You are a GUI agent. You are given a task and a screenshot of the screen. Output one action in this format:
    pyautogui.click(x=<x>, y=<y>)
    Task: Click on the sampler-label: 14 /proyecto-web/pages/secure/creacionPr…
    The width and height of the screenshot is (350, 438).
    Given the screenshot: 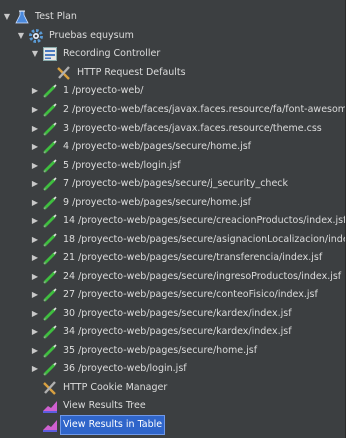 What is the action you would take?
    pyautogui.click(x=204, y=220)
    